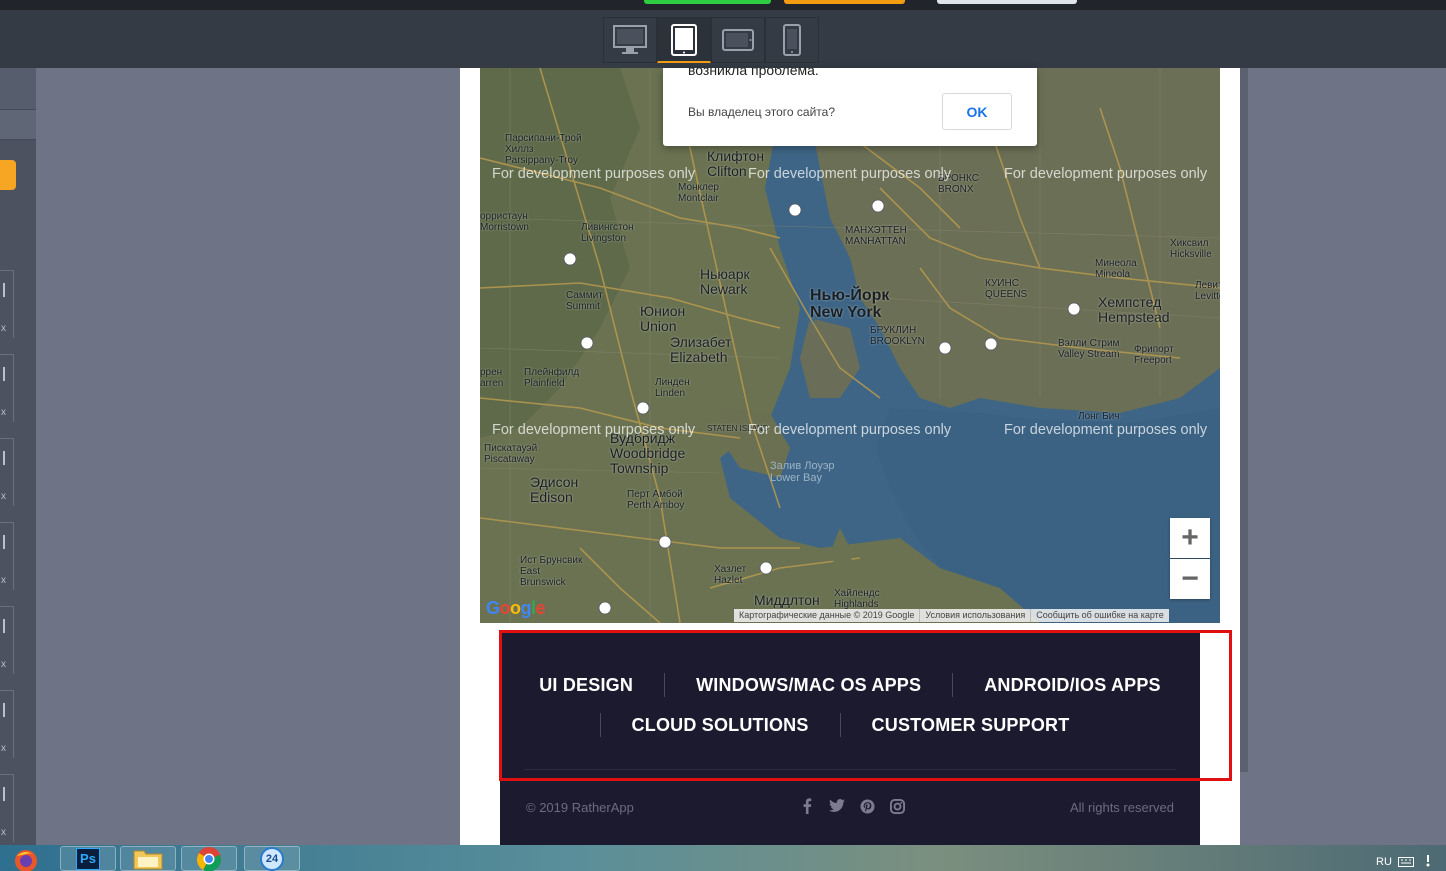 The width and height of the screenshot is (1446, 871). What do you see at coordinates (802, 472) in the screenshot?
I see `map-label: Залив Лоуэр Lower Bay` at bounding box center [802, 472].